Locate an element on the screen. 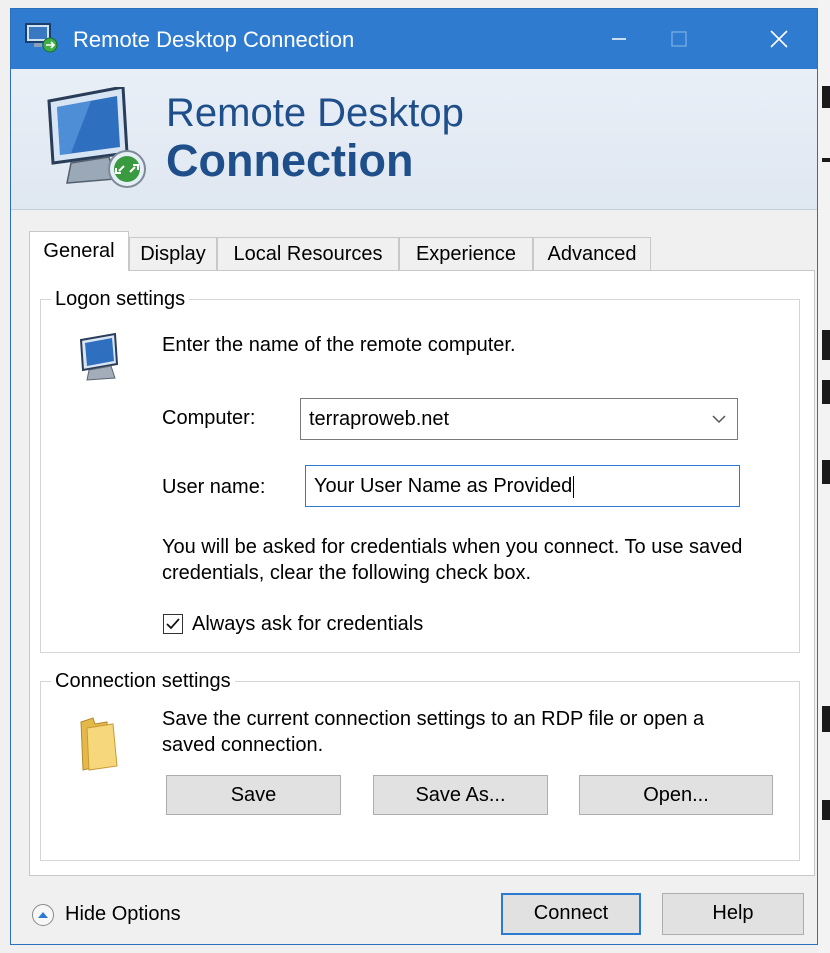  banner-title-line1: Remote Desktop is located at coordinates (315, 113).